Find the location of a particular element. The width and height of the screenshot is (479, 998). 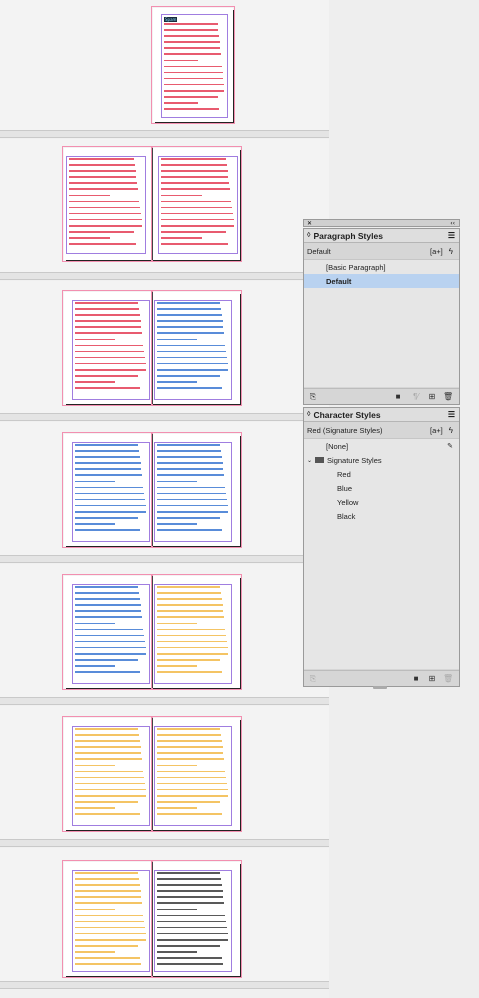

style-item-none: [None] ✎ is located at coordinates (381, 446).